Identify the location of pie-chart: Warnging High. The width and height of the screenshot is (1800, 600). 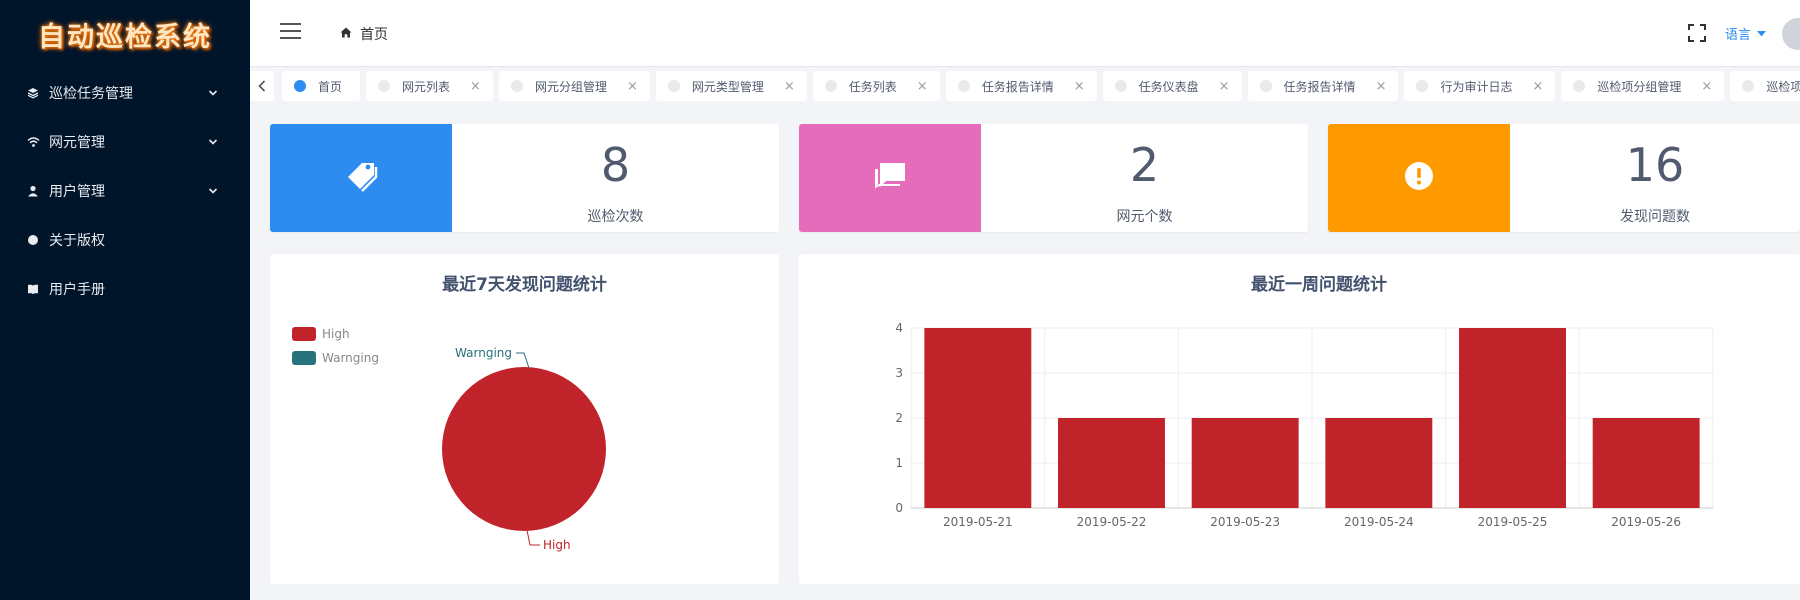
(524, 449).